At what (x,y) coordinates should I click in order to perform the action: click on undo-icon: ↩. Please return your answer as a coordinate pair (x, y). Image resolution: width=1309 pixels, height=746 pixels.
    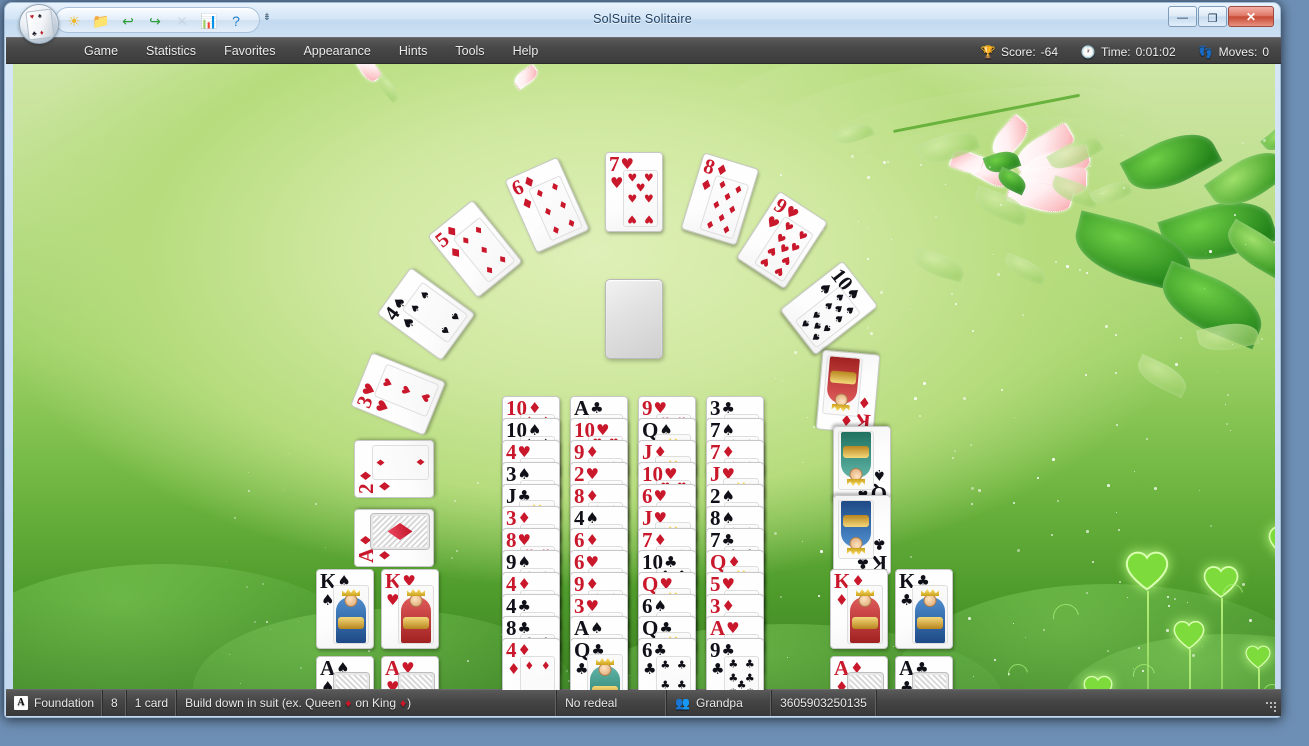
    Looking at the image, I should click on (128, 21).